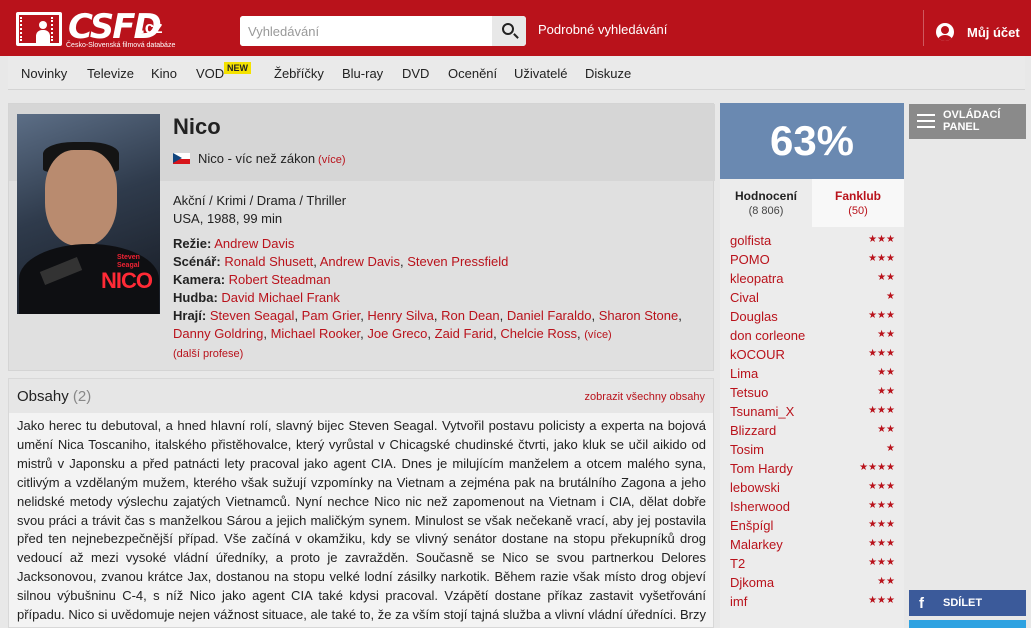  What do you see at coordinates (472, 73) in the screenshot?
I see `nav-oceneni: Ocenění` at bounding box center [472, 73].